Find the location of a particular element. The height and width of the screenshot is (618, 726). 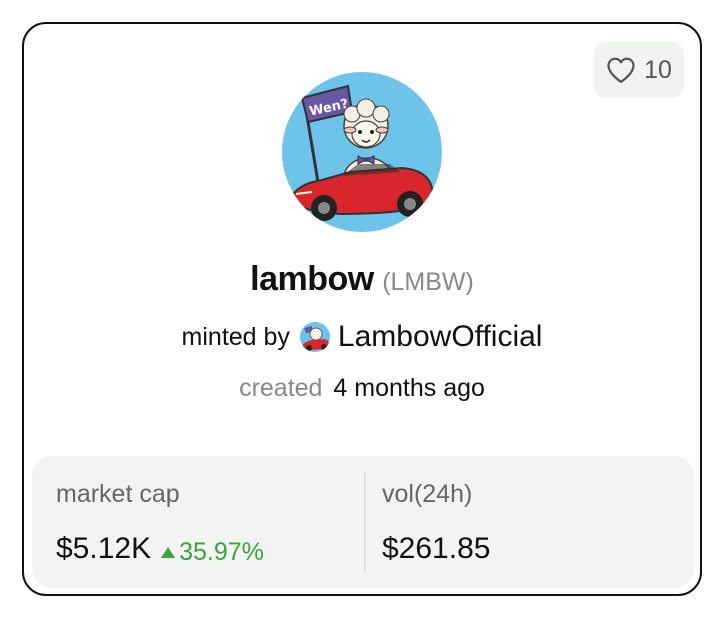

heart-outline-icon is located at coordinates (621, 70).